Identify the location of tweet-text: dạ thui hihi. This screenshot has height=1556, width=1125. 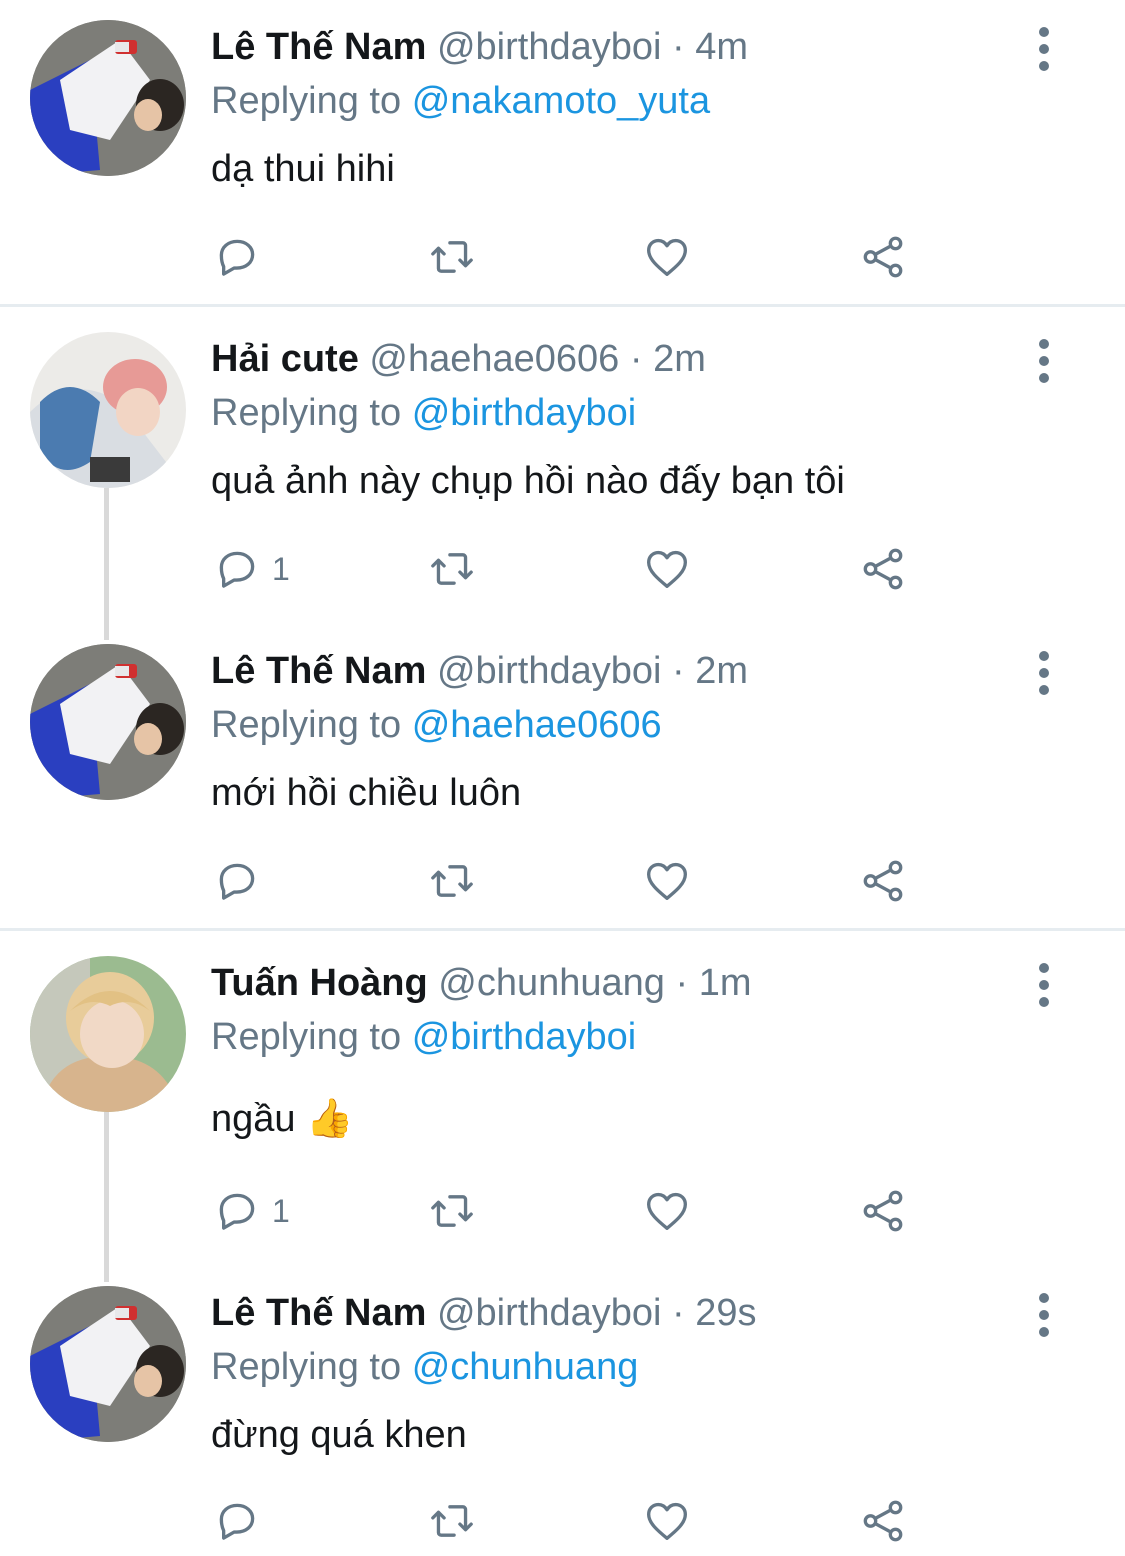
(303, 169).